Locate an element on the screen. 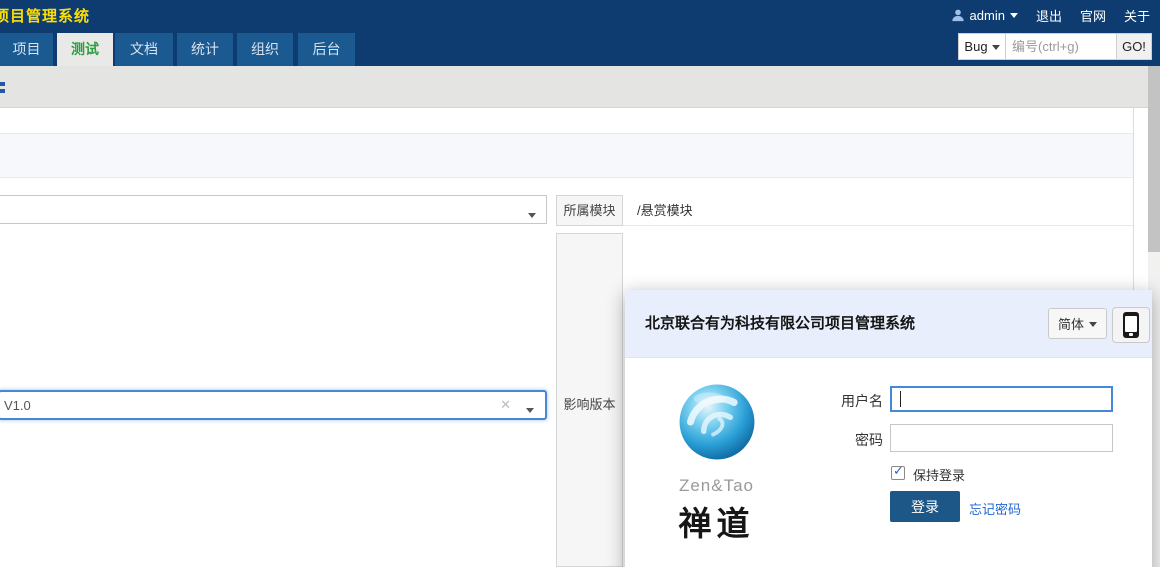  forgot-password-link: 忘记密码 is located at coordinates (995, 508).